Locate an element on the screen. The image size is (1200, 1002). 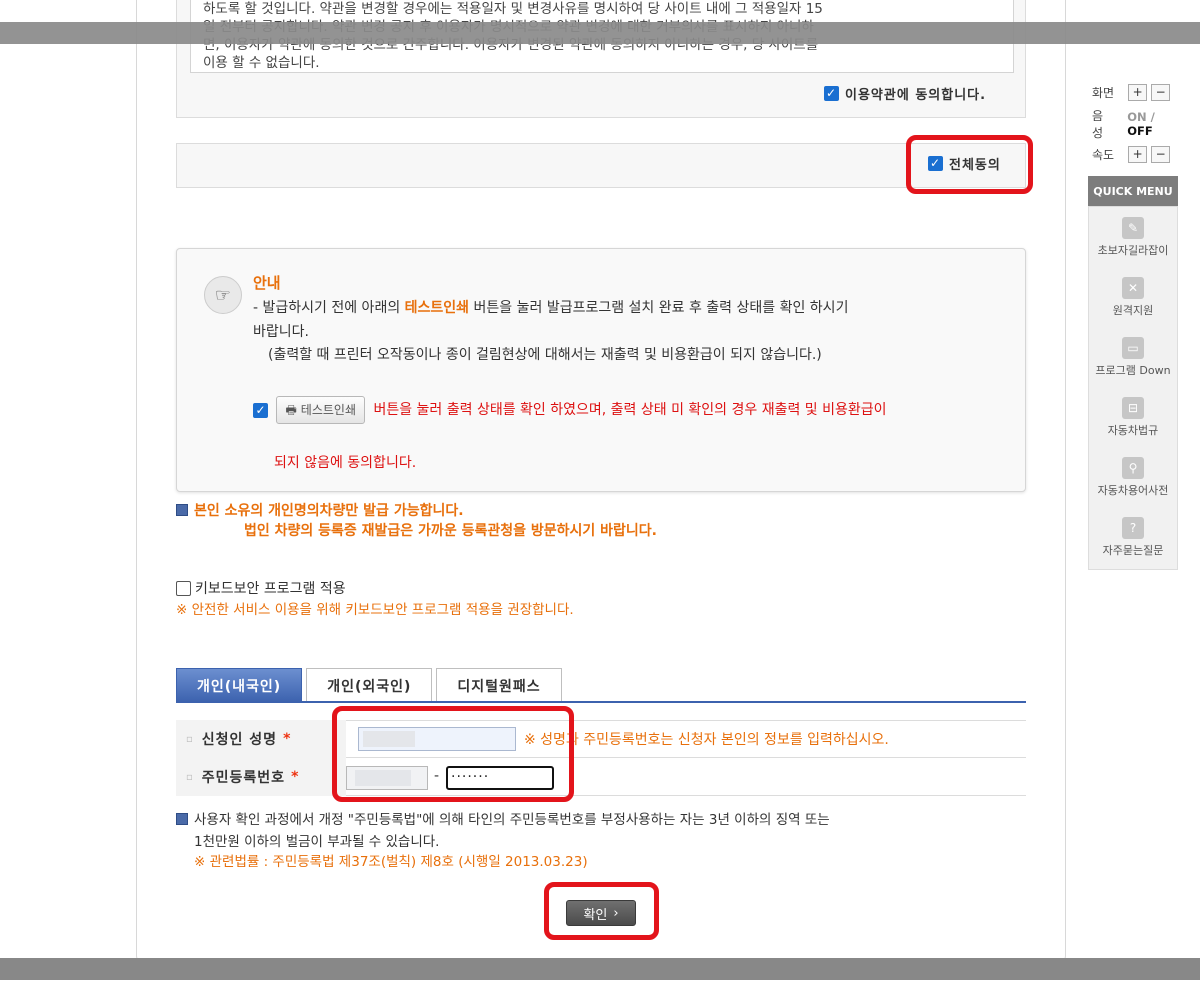
keyboard-security-warning: ※ 안전한 서비스 이용을 위해 키보드보안 프로그램 적용을 권장합니다. is located at coordinates (375, 610).